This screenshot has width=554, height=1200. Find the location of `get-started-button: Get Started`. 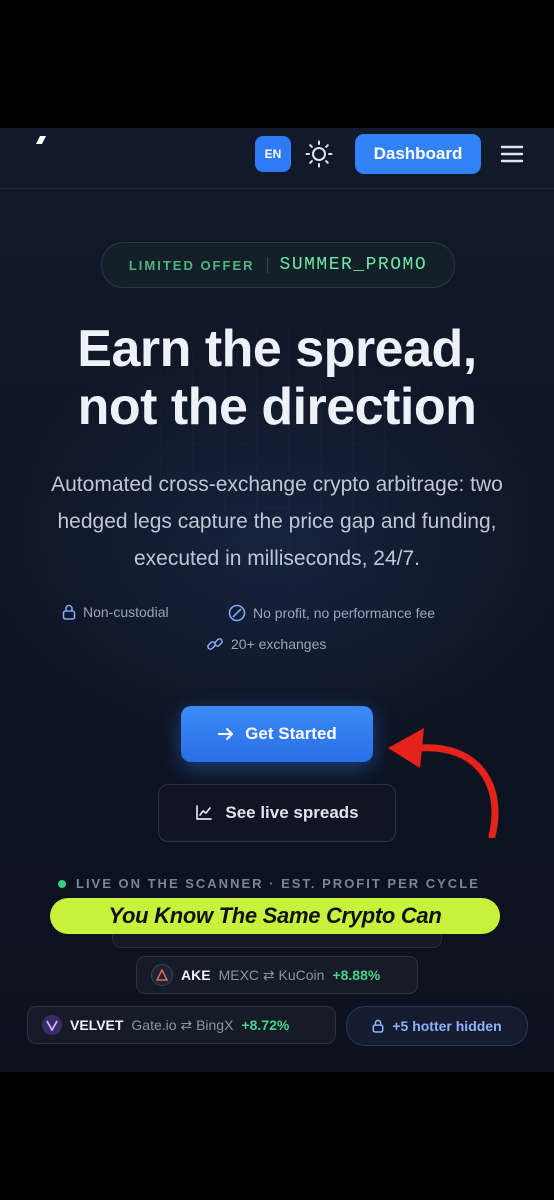

get-started-button: Get Started is located at coordinates (277, 734).